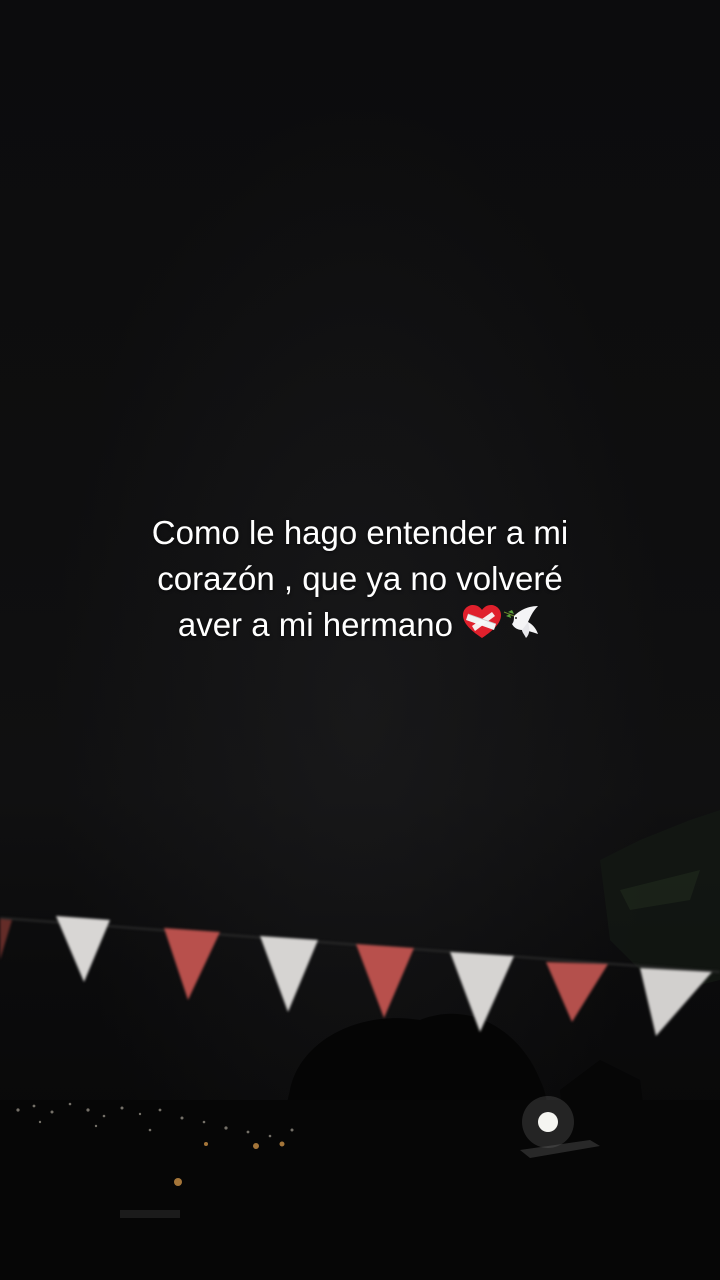 The width and height of the screenshot is (720, 1280). I want to click on mending-heart-icon, so click(482, 621).